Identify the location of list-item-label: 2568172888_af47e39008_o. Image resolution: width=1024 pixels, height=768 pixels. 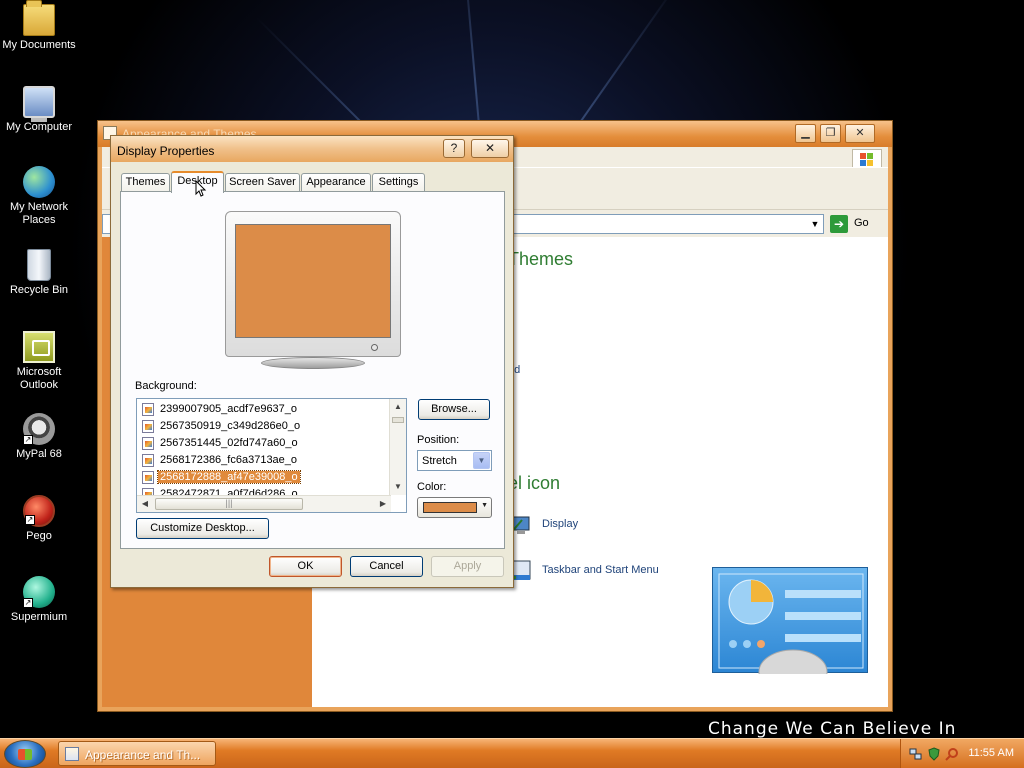
(229, 477).